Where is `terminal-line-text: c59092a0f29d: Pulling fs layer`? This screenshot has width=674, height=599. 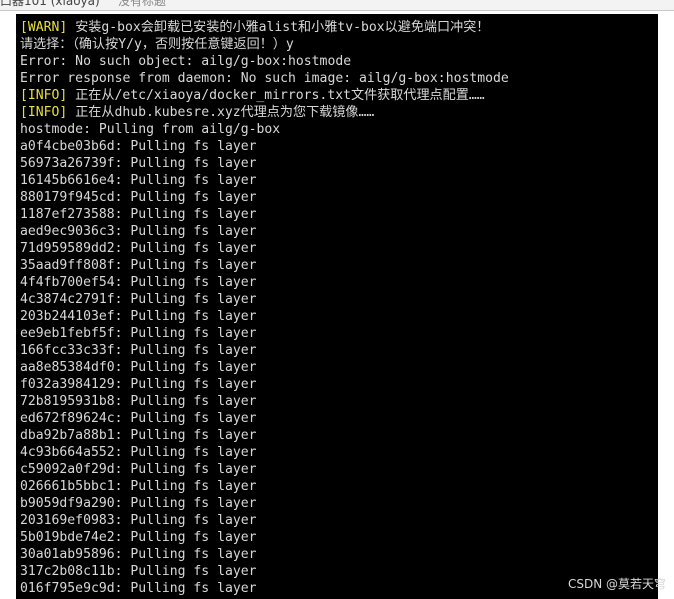 terminal-line-text: c59092a0f29d: Pulling fs layer is located at coordinates (138, 469).